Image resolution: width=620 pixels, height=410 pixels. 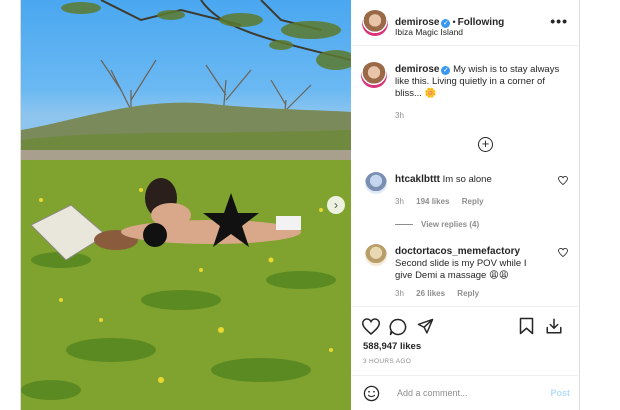 What do you see at coordinates (288, 223) in the screenshot?
I see `towel` at bounding box center [288, 223].